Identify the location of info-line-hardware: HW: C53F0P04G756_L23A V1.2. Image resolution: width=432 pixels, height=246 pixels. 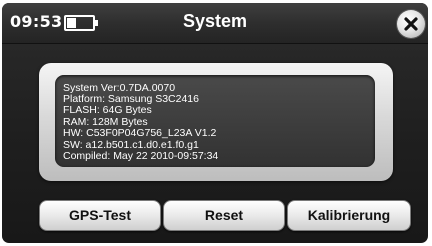
(140, 133).